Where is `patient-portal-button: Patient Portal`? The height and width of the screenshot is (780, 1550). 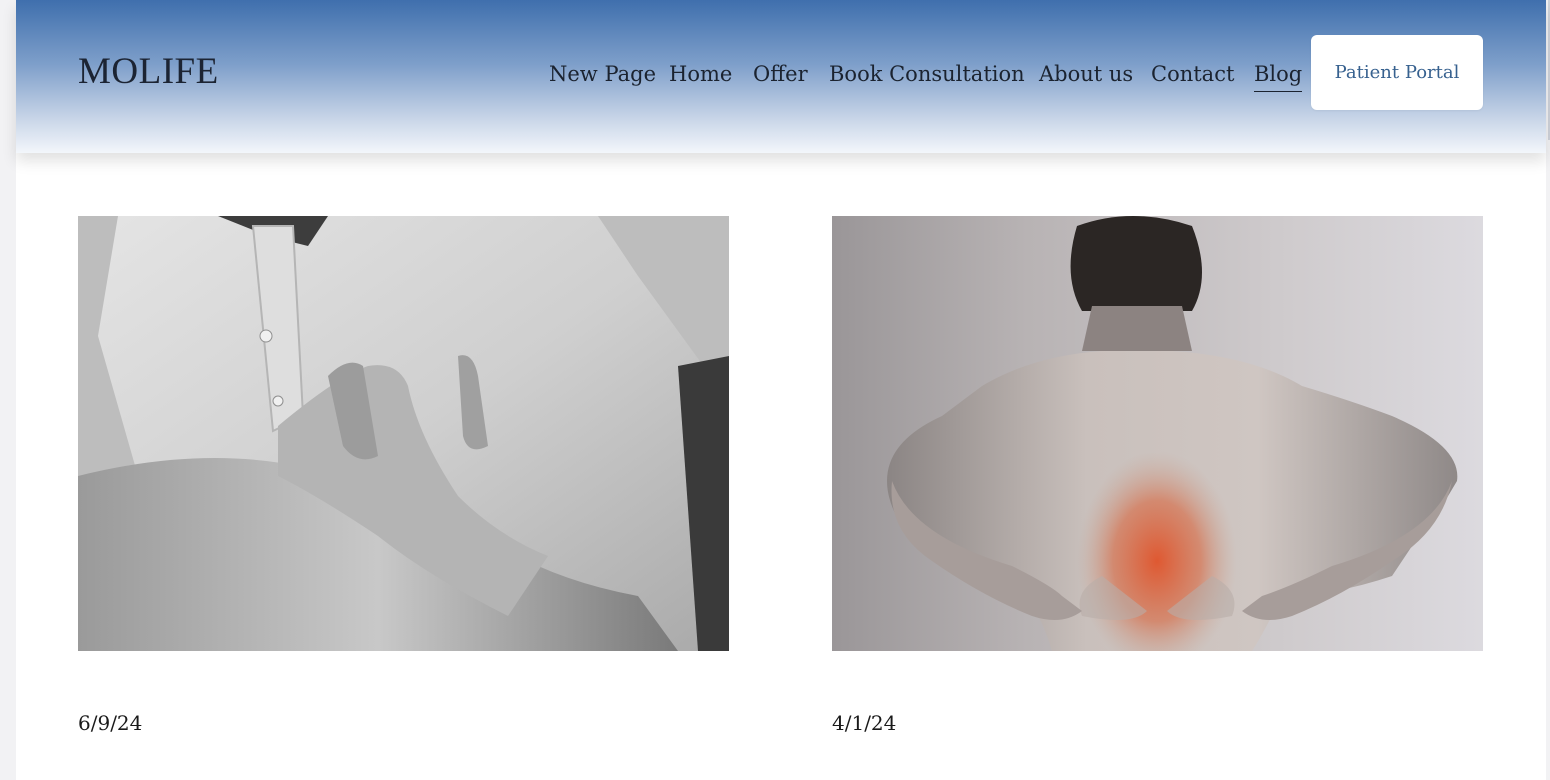
patient-portal-button: Patient Portal is located at coordinates (1397, 72).